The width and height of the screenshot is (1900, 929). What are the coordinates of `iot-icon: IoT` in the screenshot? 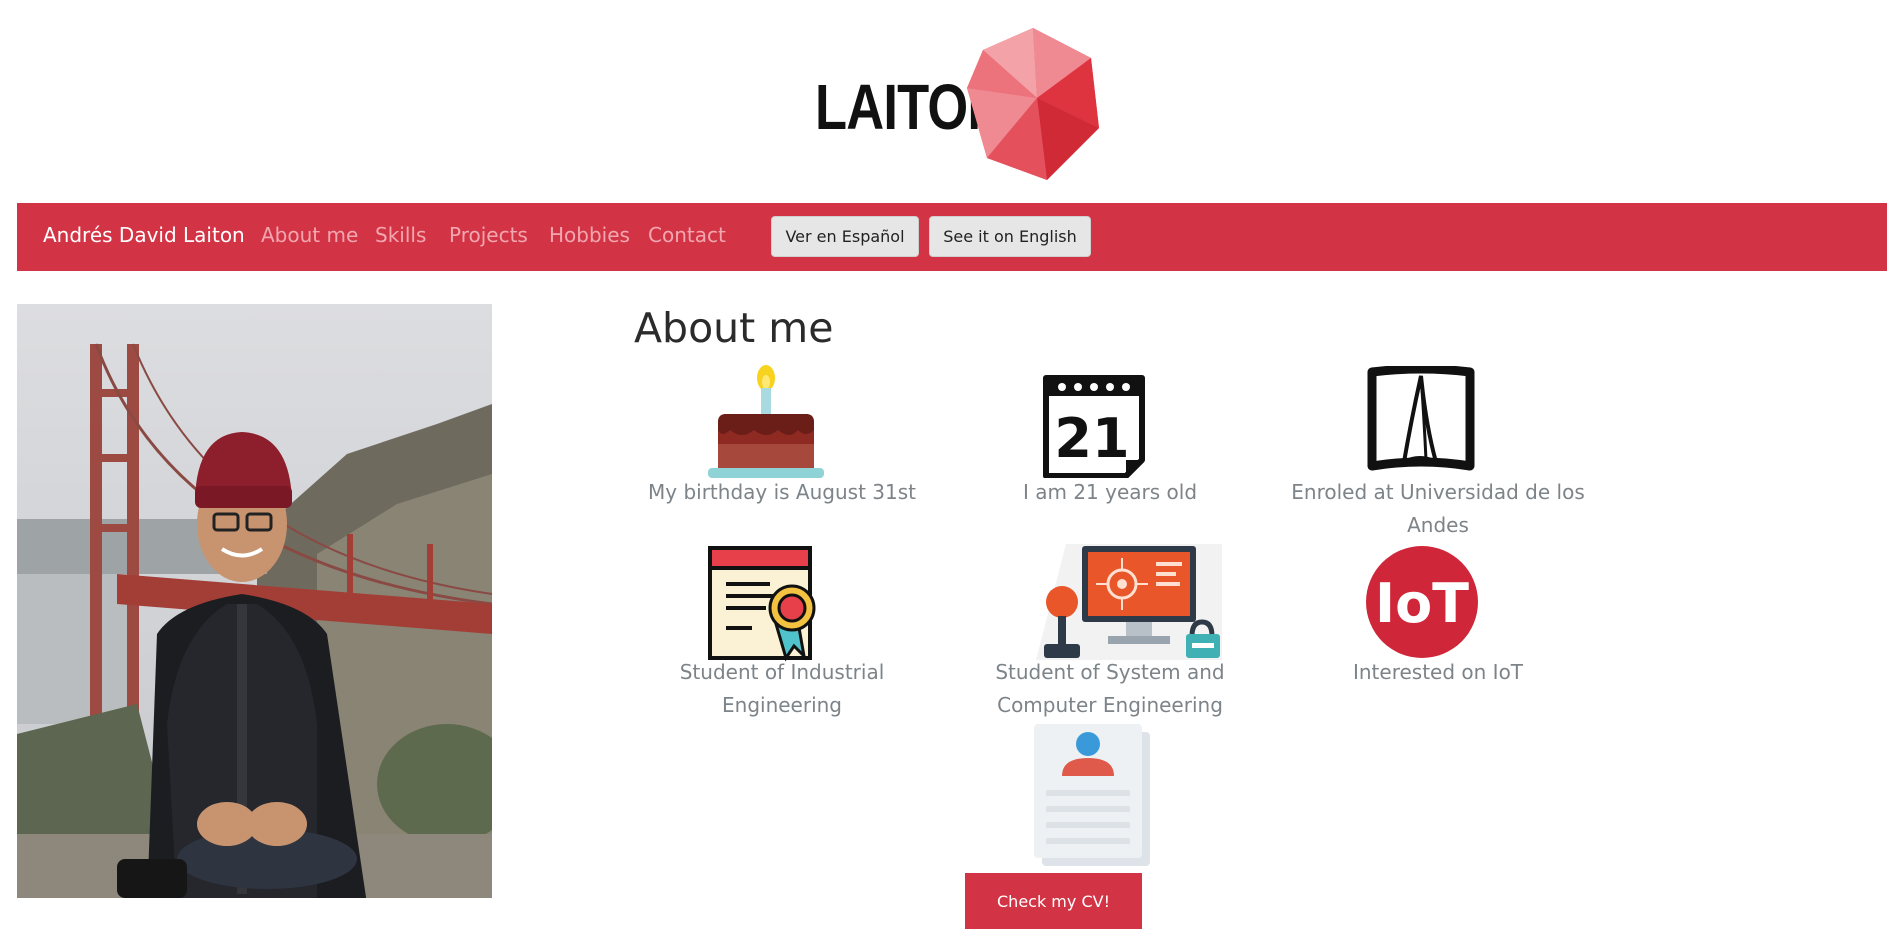 It's located at (1422, 602).